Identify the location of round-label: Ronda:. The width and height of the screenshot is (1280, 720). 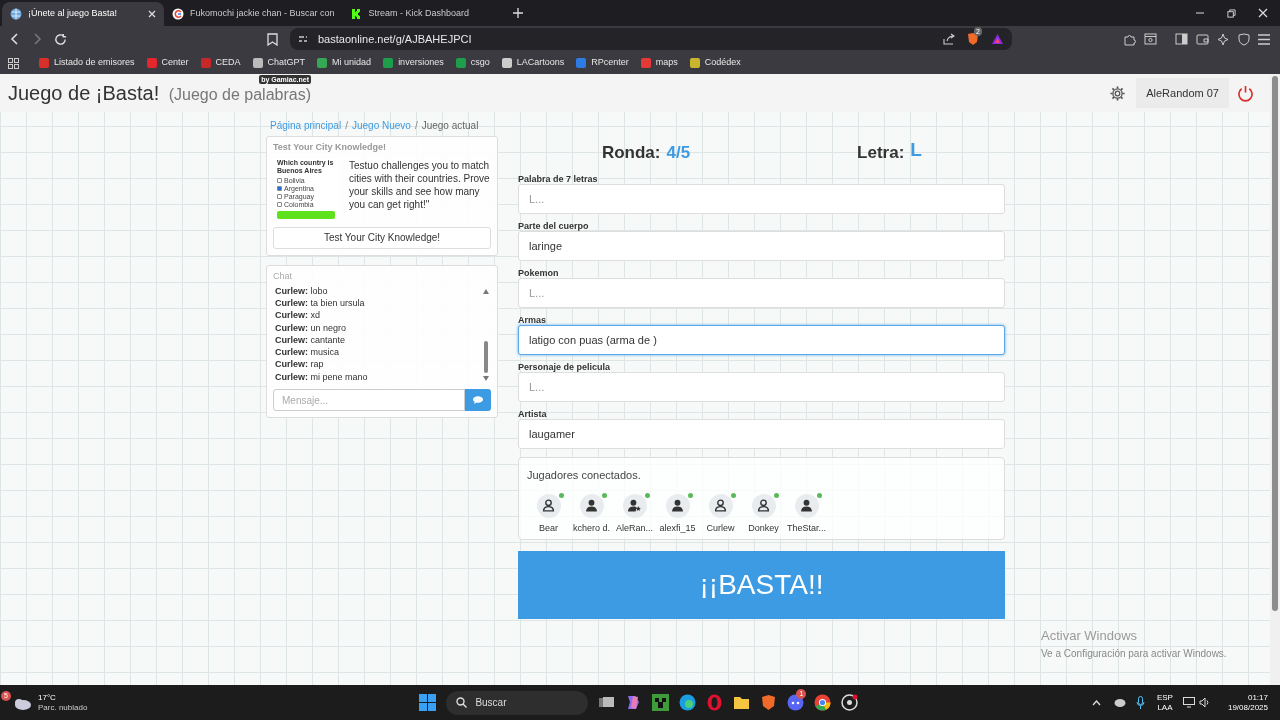
(631, 152).